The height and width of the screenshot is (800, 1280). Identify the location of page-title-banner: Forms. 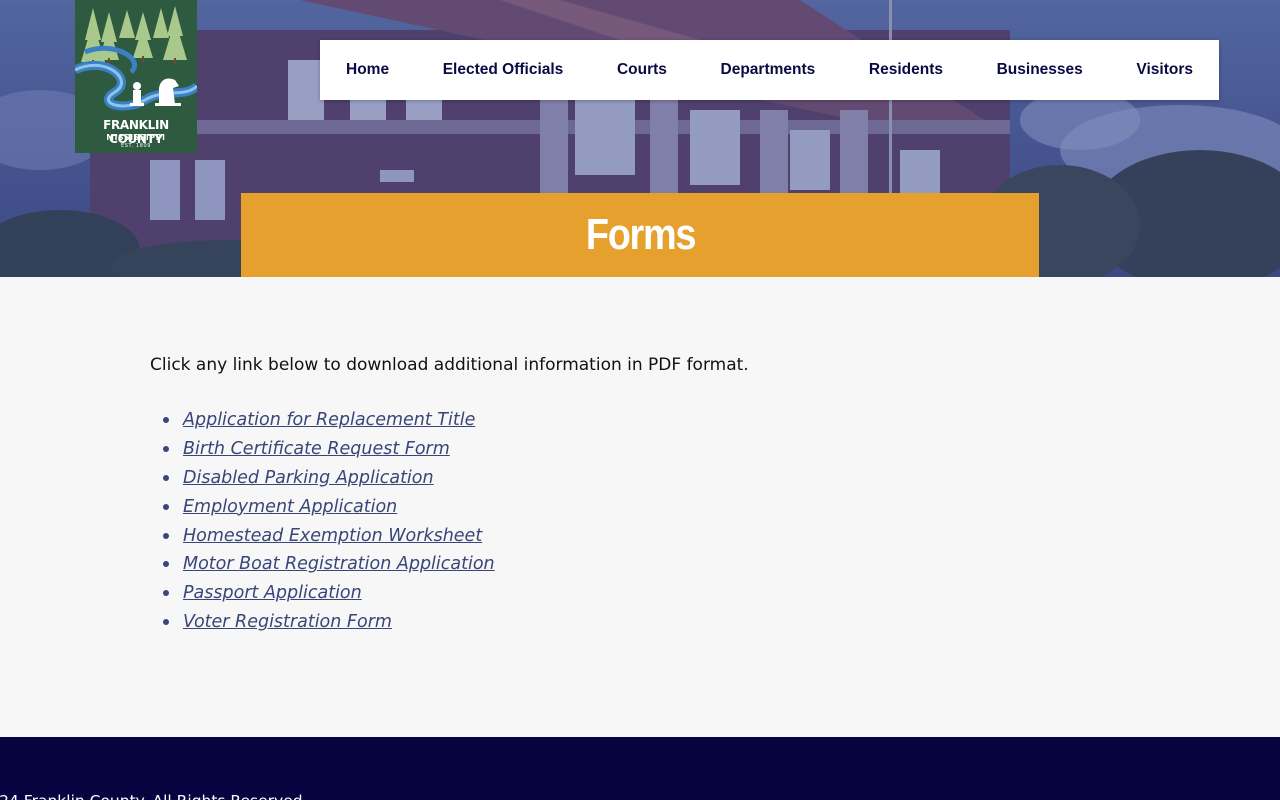
(640, 235).